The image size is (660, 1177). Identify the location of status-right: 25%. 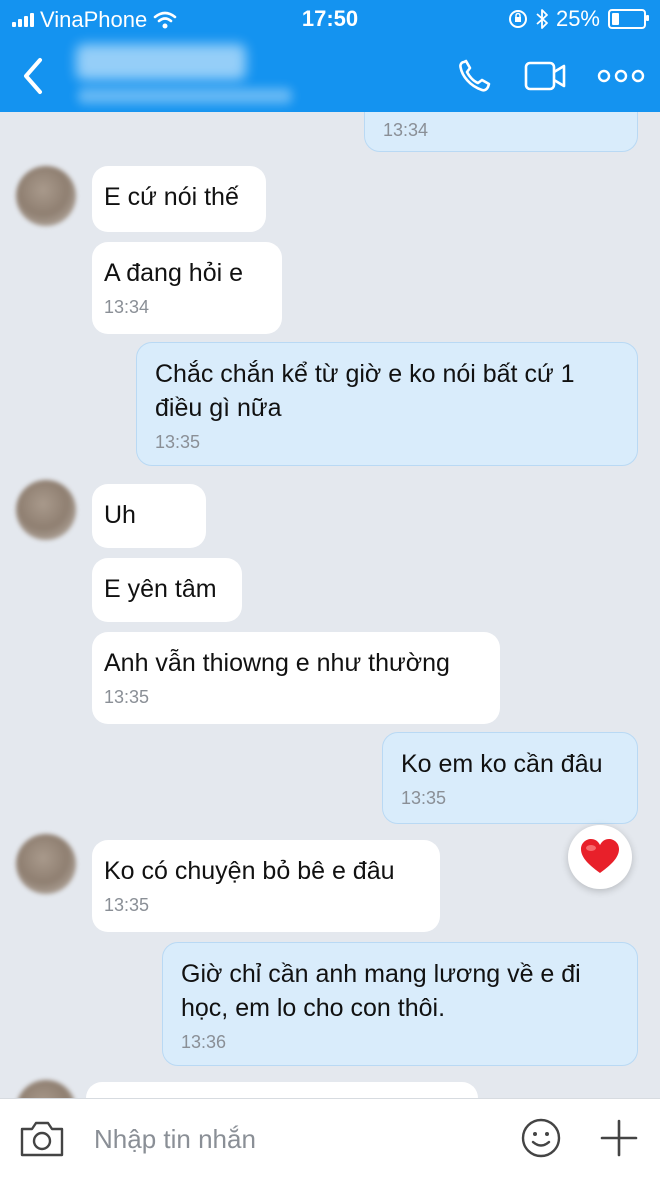
(578, 19).